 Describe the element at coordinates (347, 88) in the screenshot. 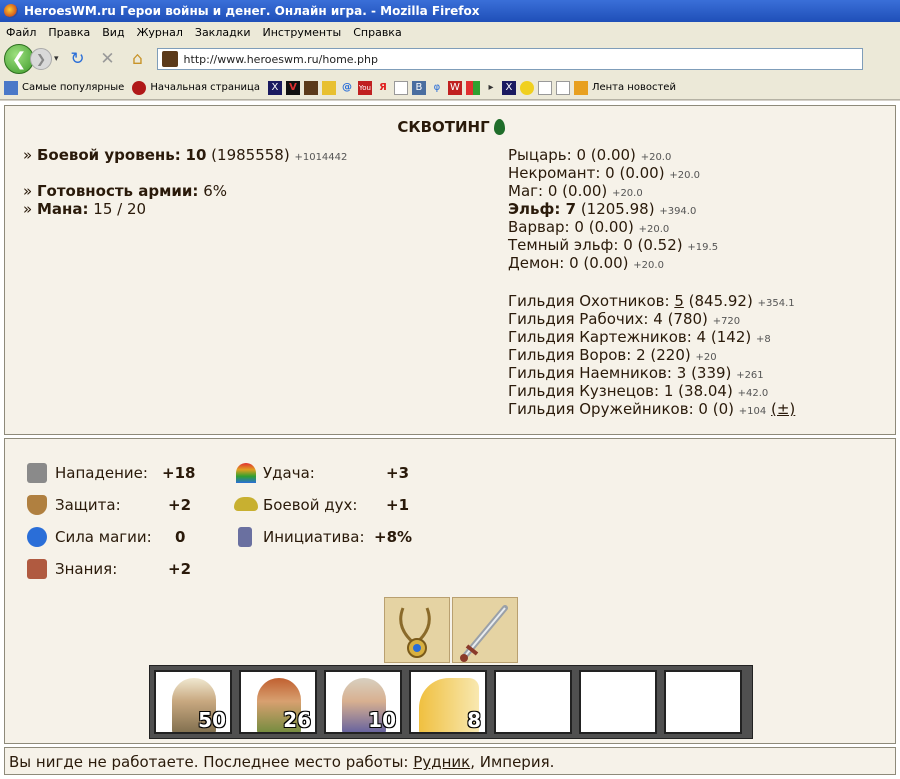

I see `bookmark-mail-icon: @` at that location.